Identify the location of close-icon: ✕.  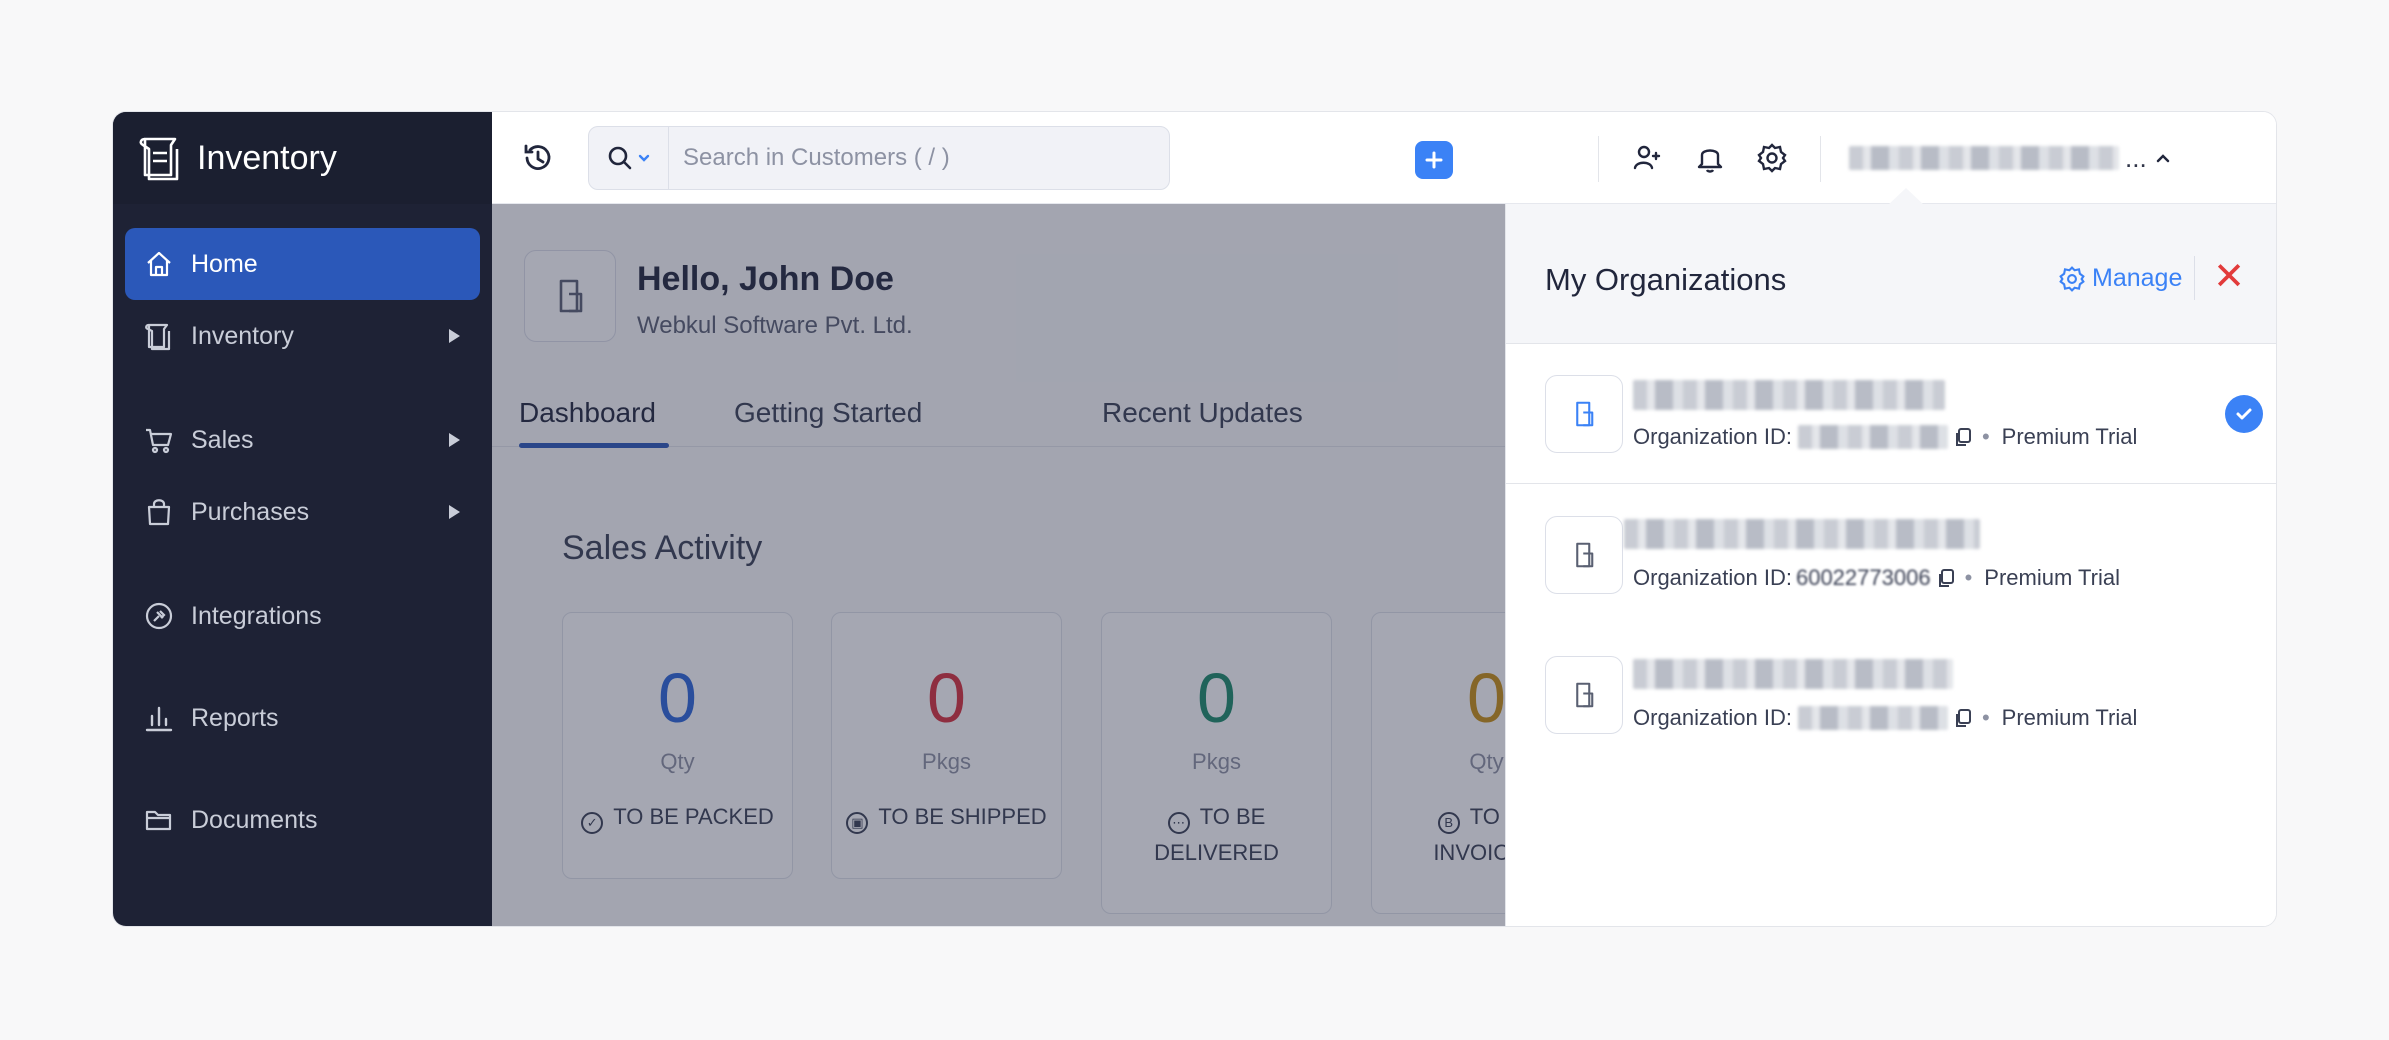
(2229, 277).